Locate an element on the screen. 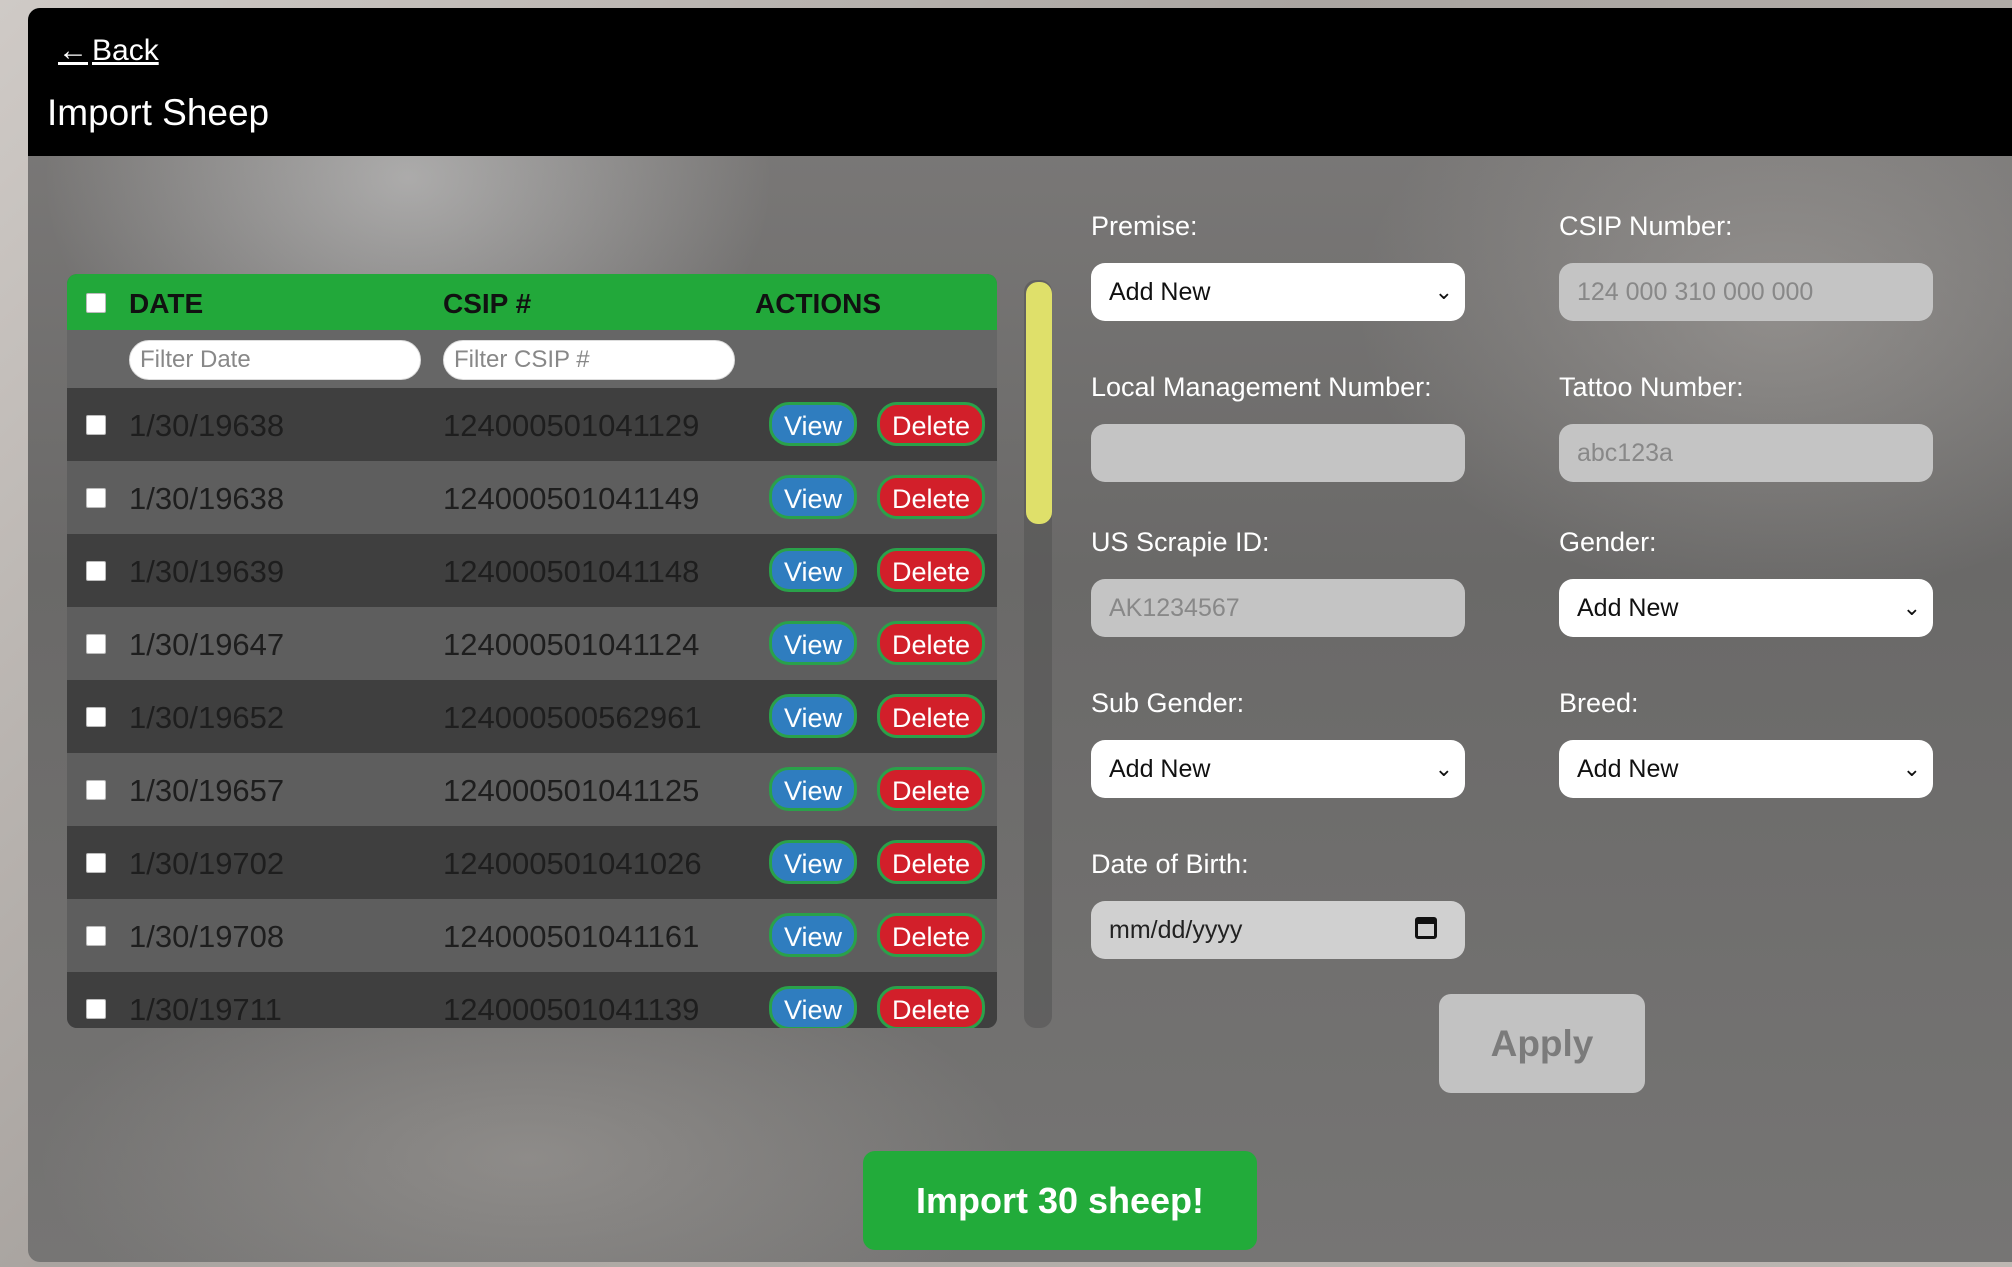 The image size is (2012, 1267). table-row: 1/30/19657 124000501041125 View Delete is located at coordinates (532, 789).